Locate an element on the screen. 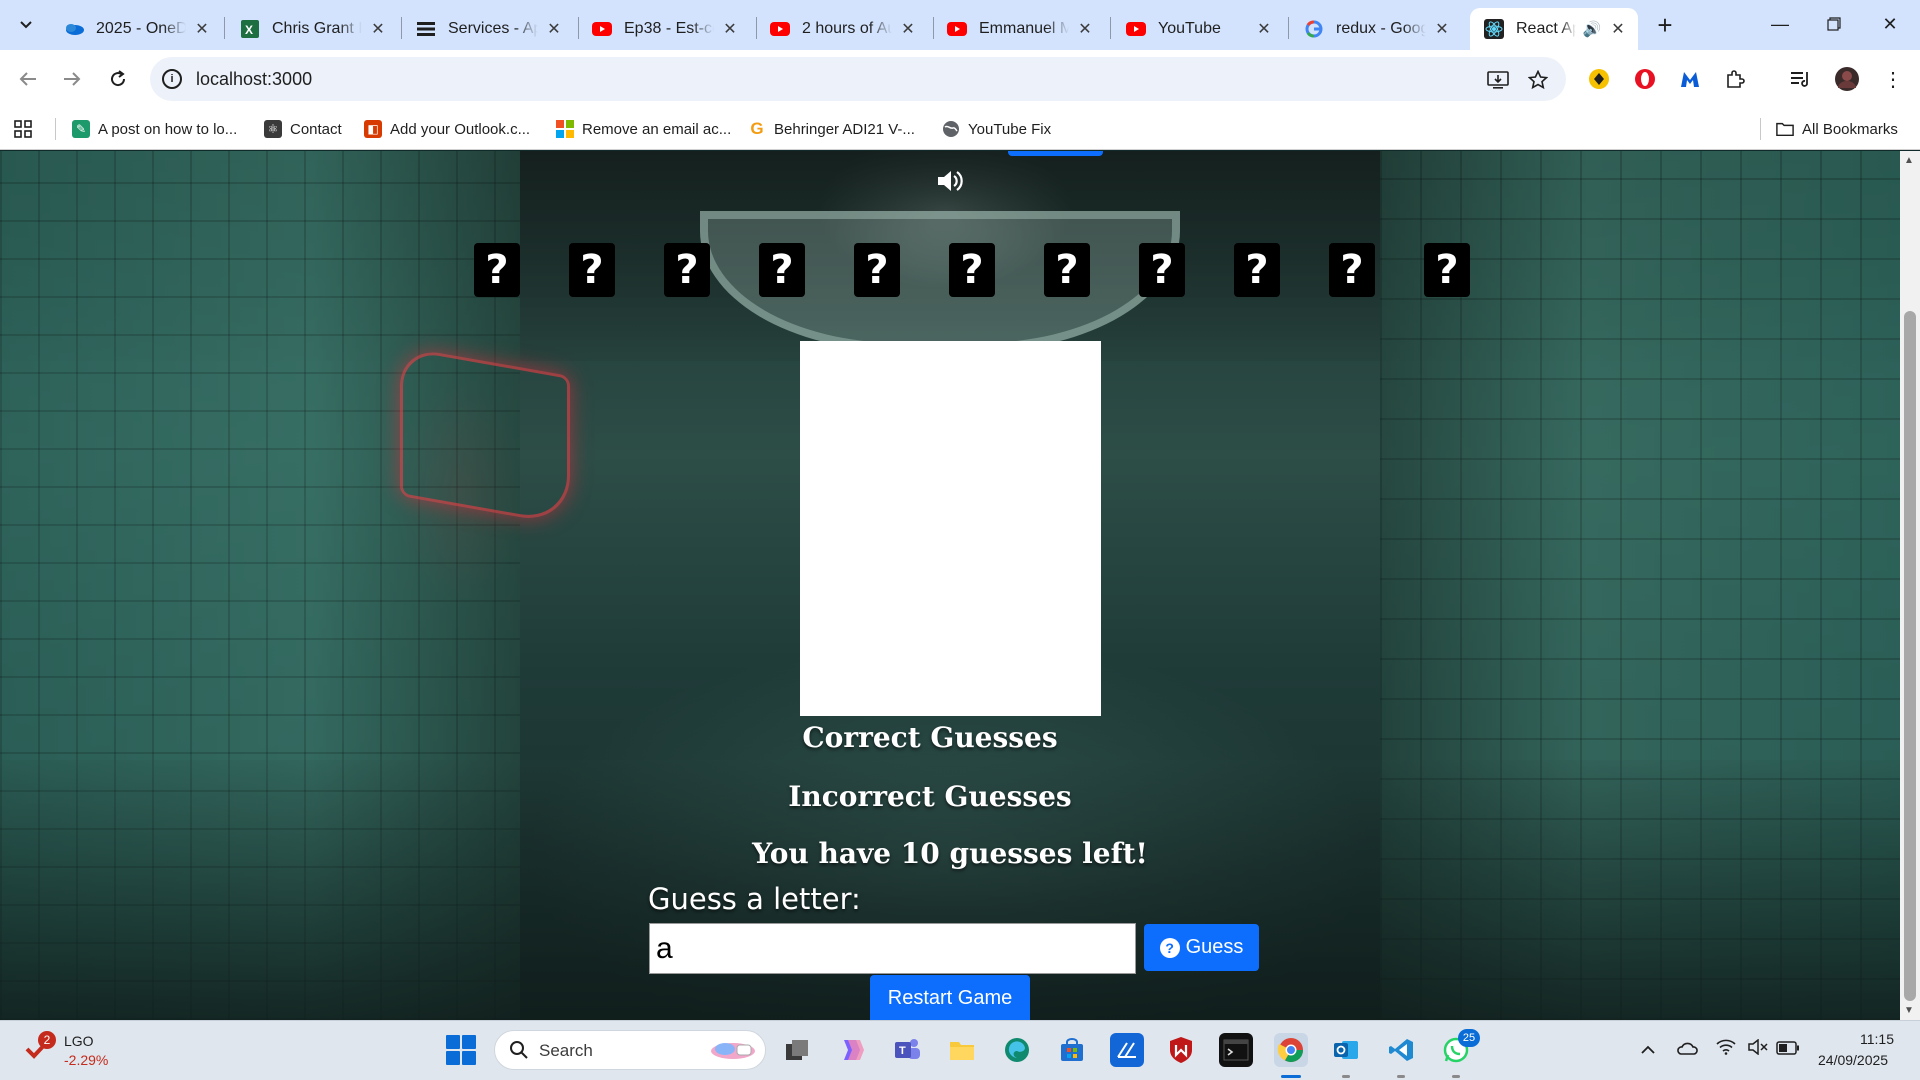 Image resolution: width=1920 pixels, height=1080 pixels. tab-onedrive: 2025 - OneDrive ✕ is located at coordinates (136, 29).